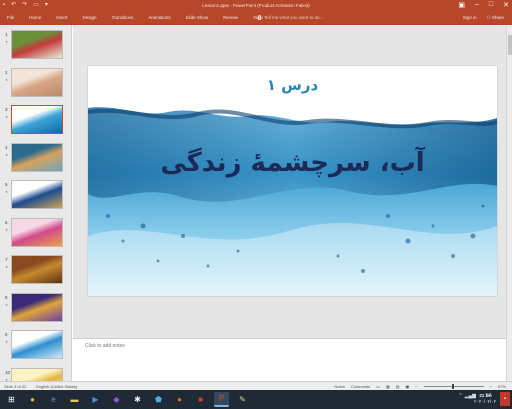 The width and height of the screenshot is (512, 409). What do you see at coordinates (10, 17) in the screenshot?
I see `tab-file: File` at bounding box center [10, 17].